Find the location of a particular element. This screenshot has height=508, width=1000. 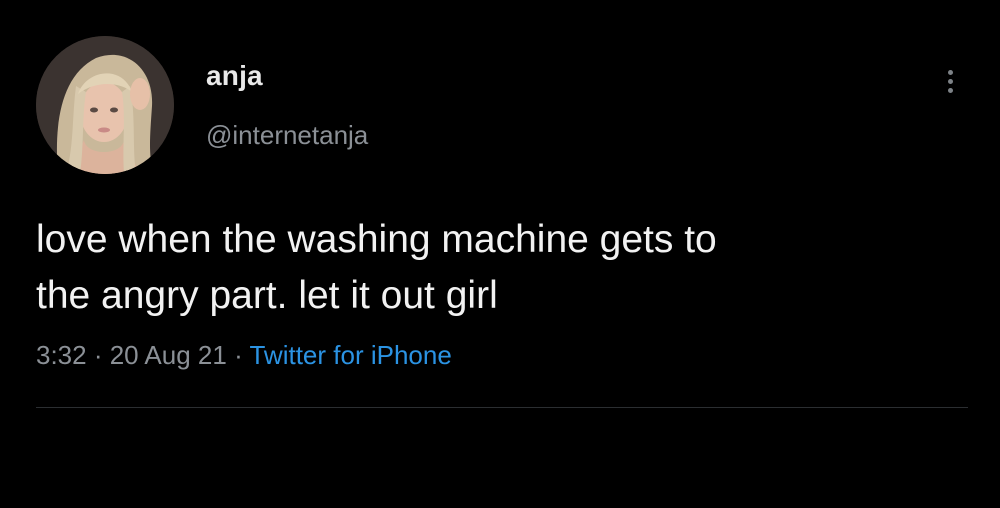

more-vertical-icon is located at coordinates (950, 82).